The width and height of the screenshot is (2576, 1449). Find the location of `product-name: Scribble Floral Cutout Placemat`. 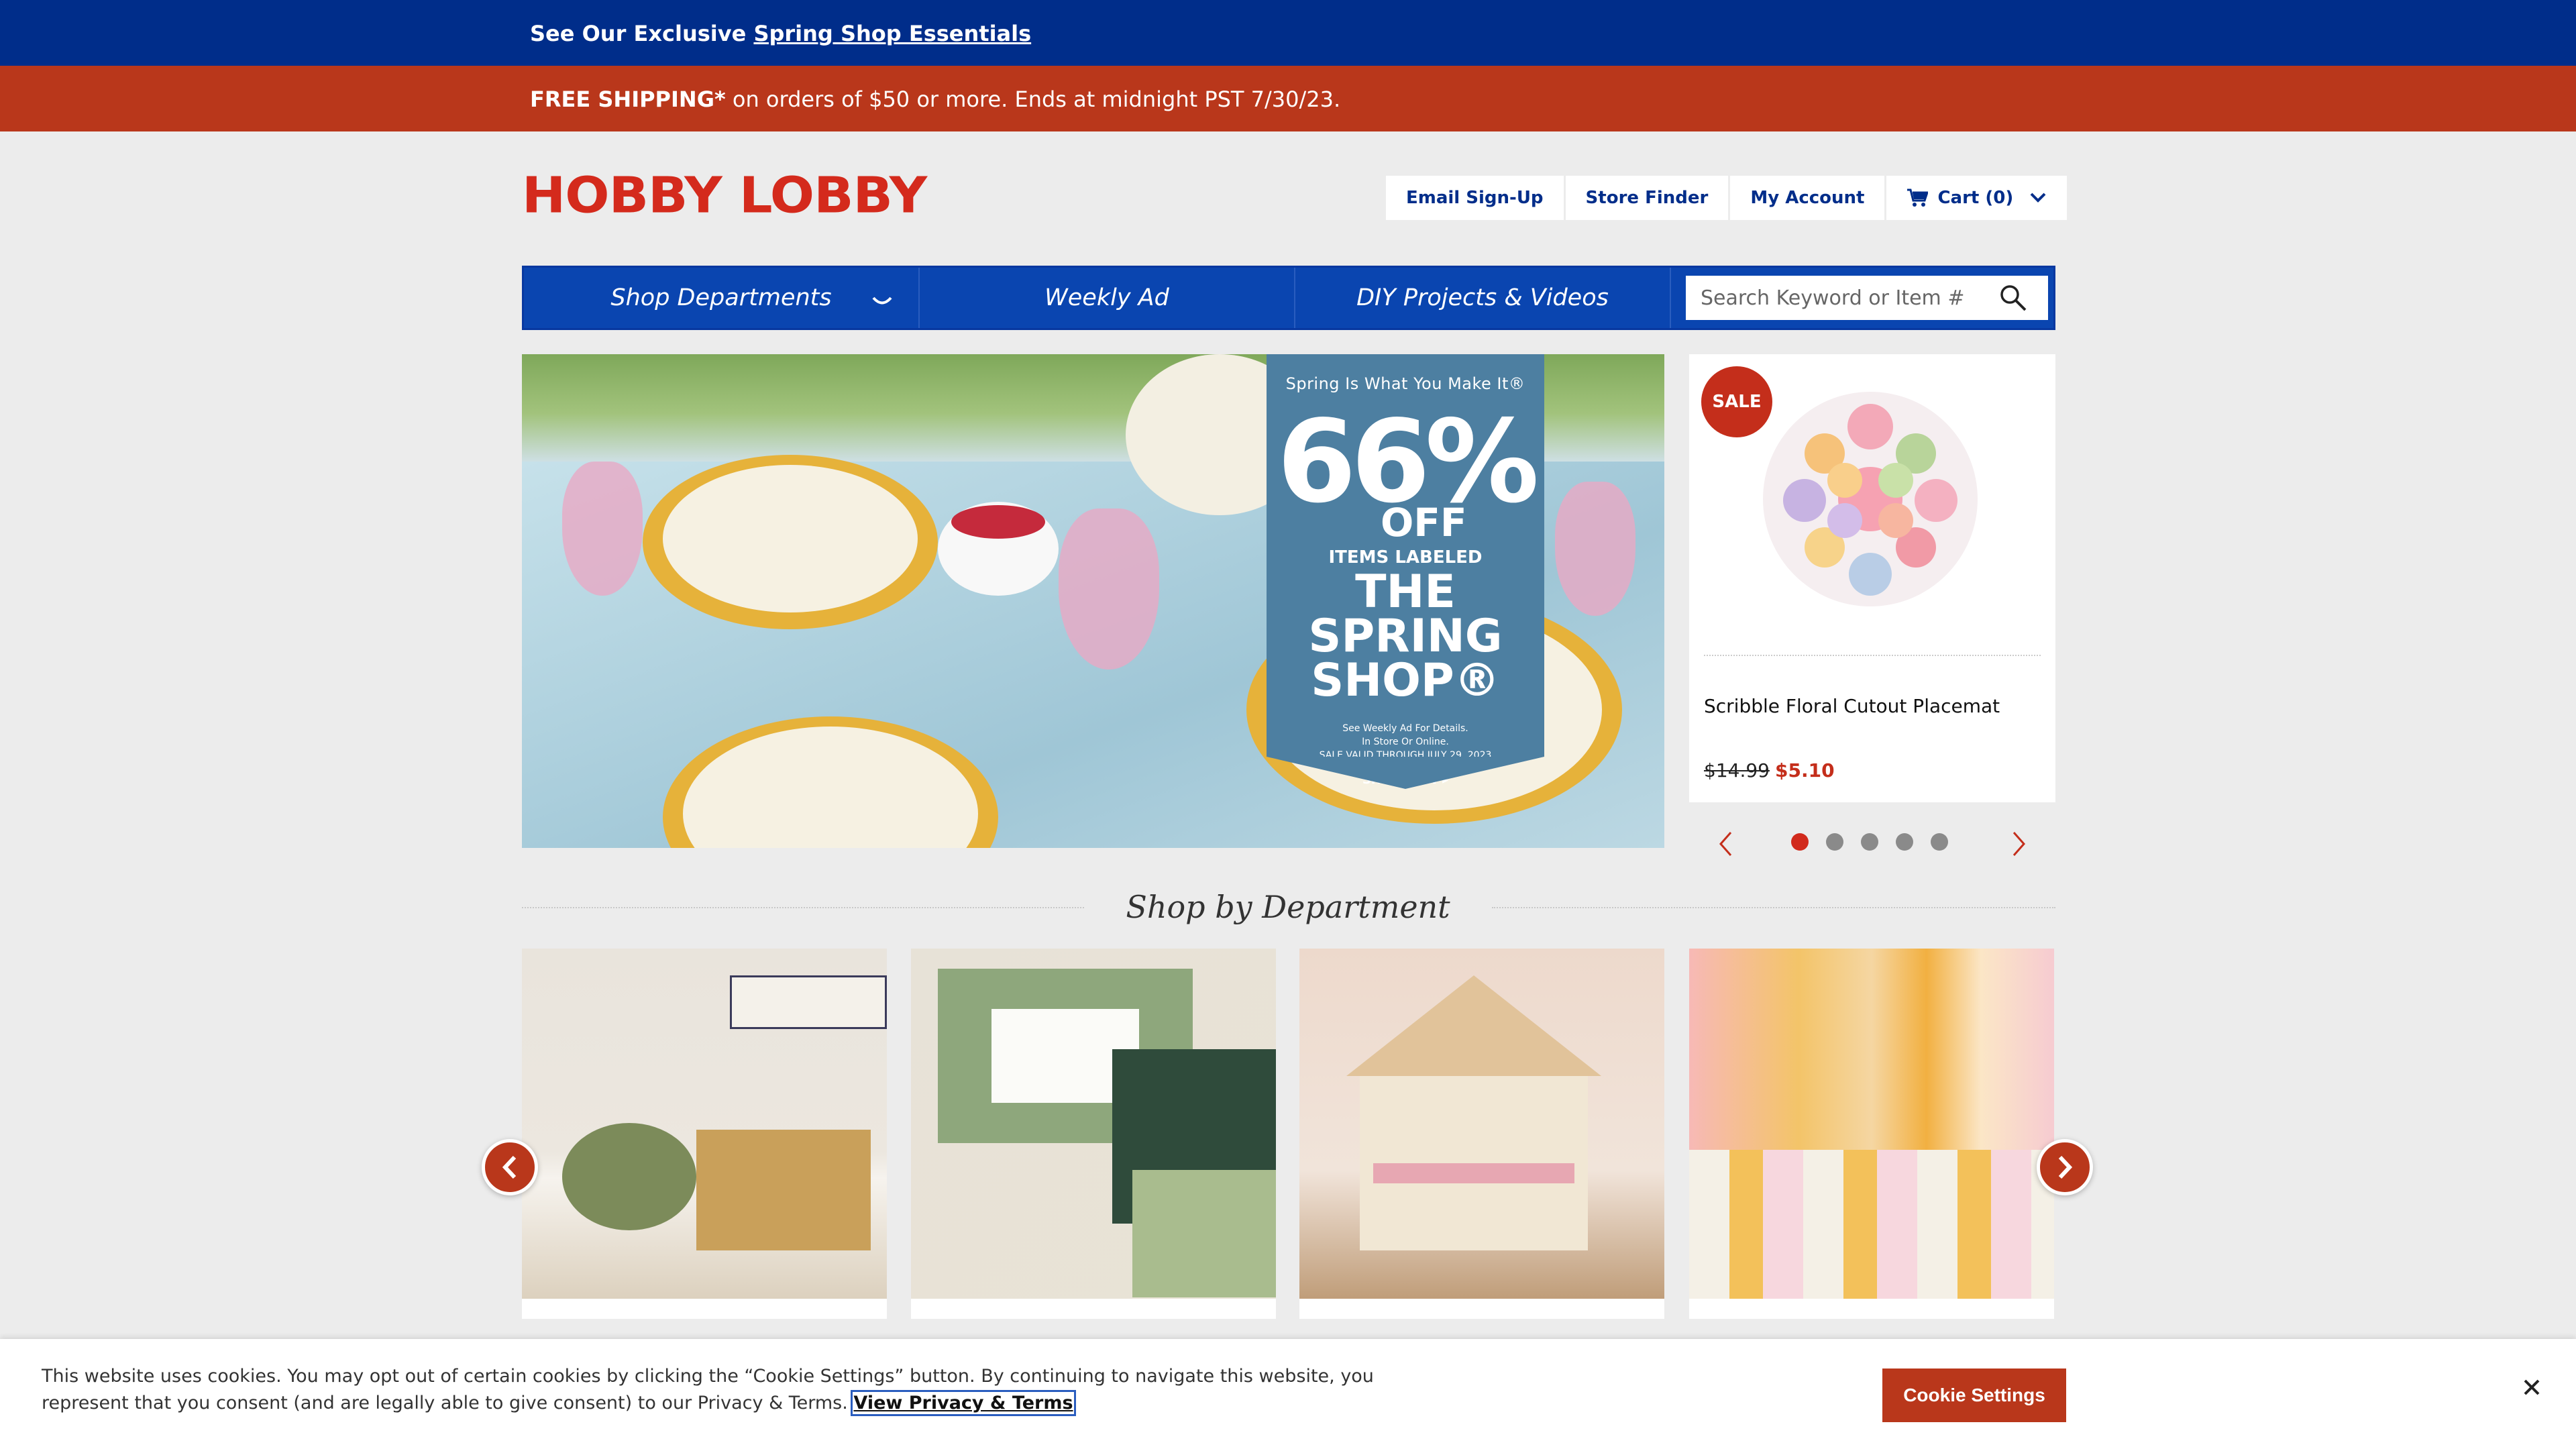

product-name: Scribble Floral Cutout Placemat is located at coordinates (1852, 706).